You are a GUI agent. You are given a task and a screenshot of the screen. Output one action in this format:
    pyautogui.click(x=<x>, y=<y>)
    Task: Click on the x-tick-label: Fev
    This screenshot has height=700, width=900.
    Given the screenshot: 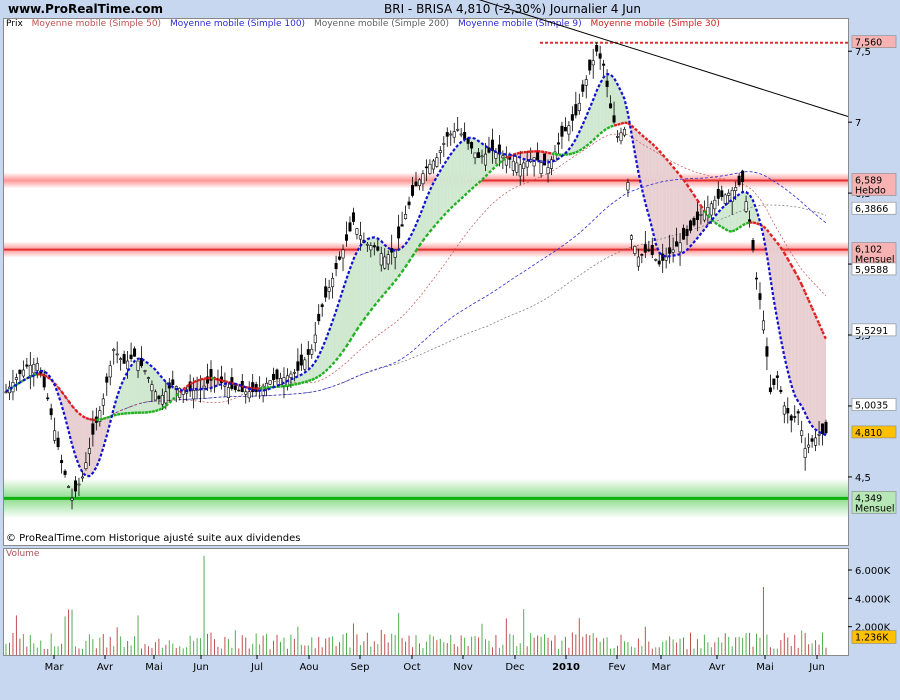 What is the action you would take?
    pyautogui.click(x=616, y=667)
    